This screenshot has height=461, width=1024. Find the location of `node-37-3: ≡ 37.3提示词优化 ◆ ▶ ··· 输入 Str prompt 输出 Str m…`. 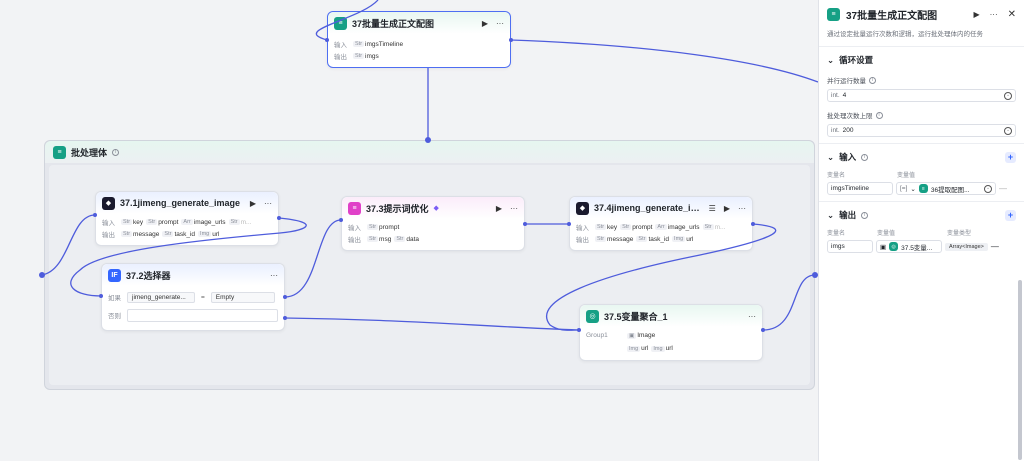

node-37-3: ≡ 37.3提示词优化 ◆ ▶ ··· 输入 Str prompt 输出 Str m… is located at coordinates (433, 223).